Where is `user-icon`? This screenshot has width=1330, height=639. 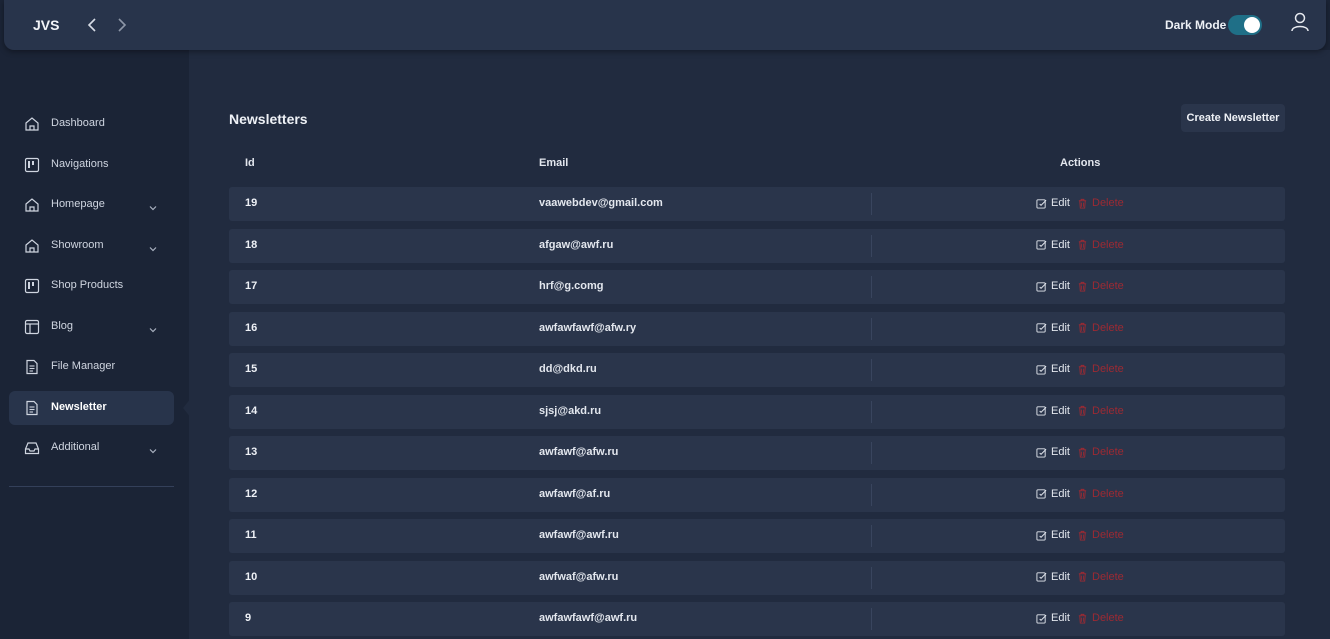 user-icon is located at coordinates (1300, 23).